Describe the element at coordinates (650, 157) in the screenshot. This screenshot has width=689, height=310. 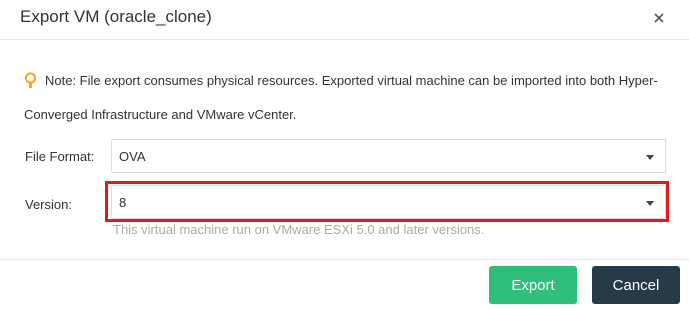
I see `chevron-down-icon` at that location.